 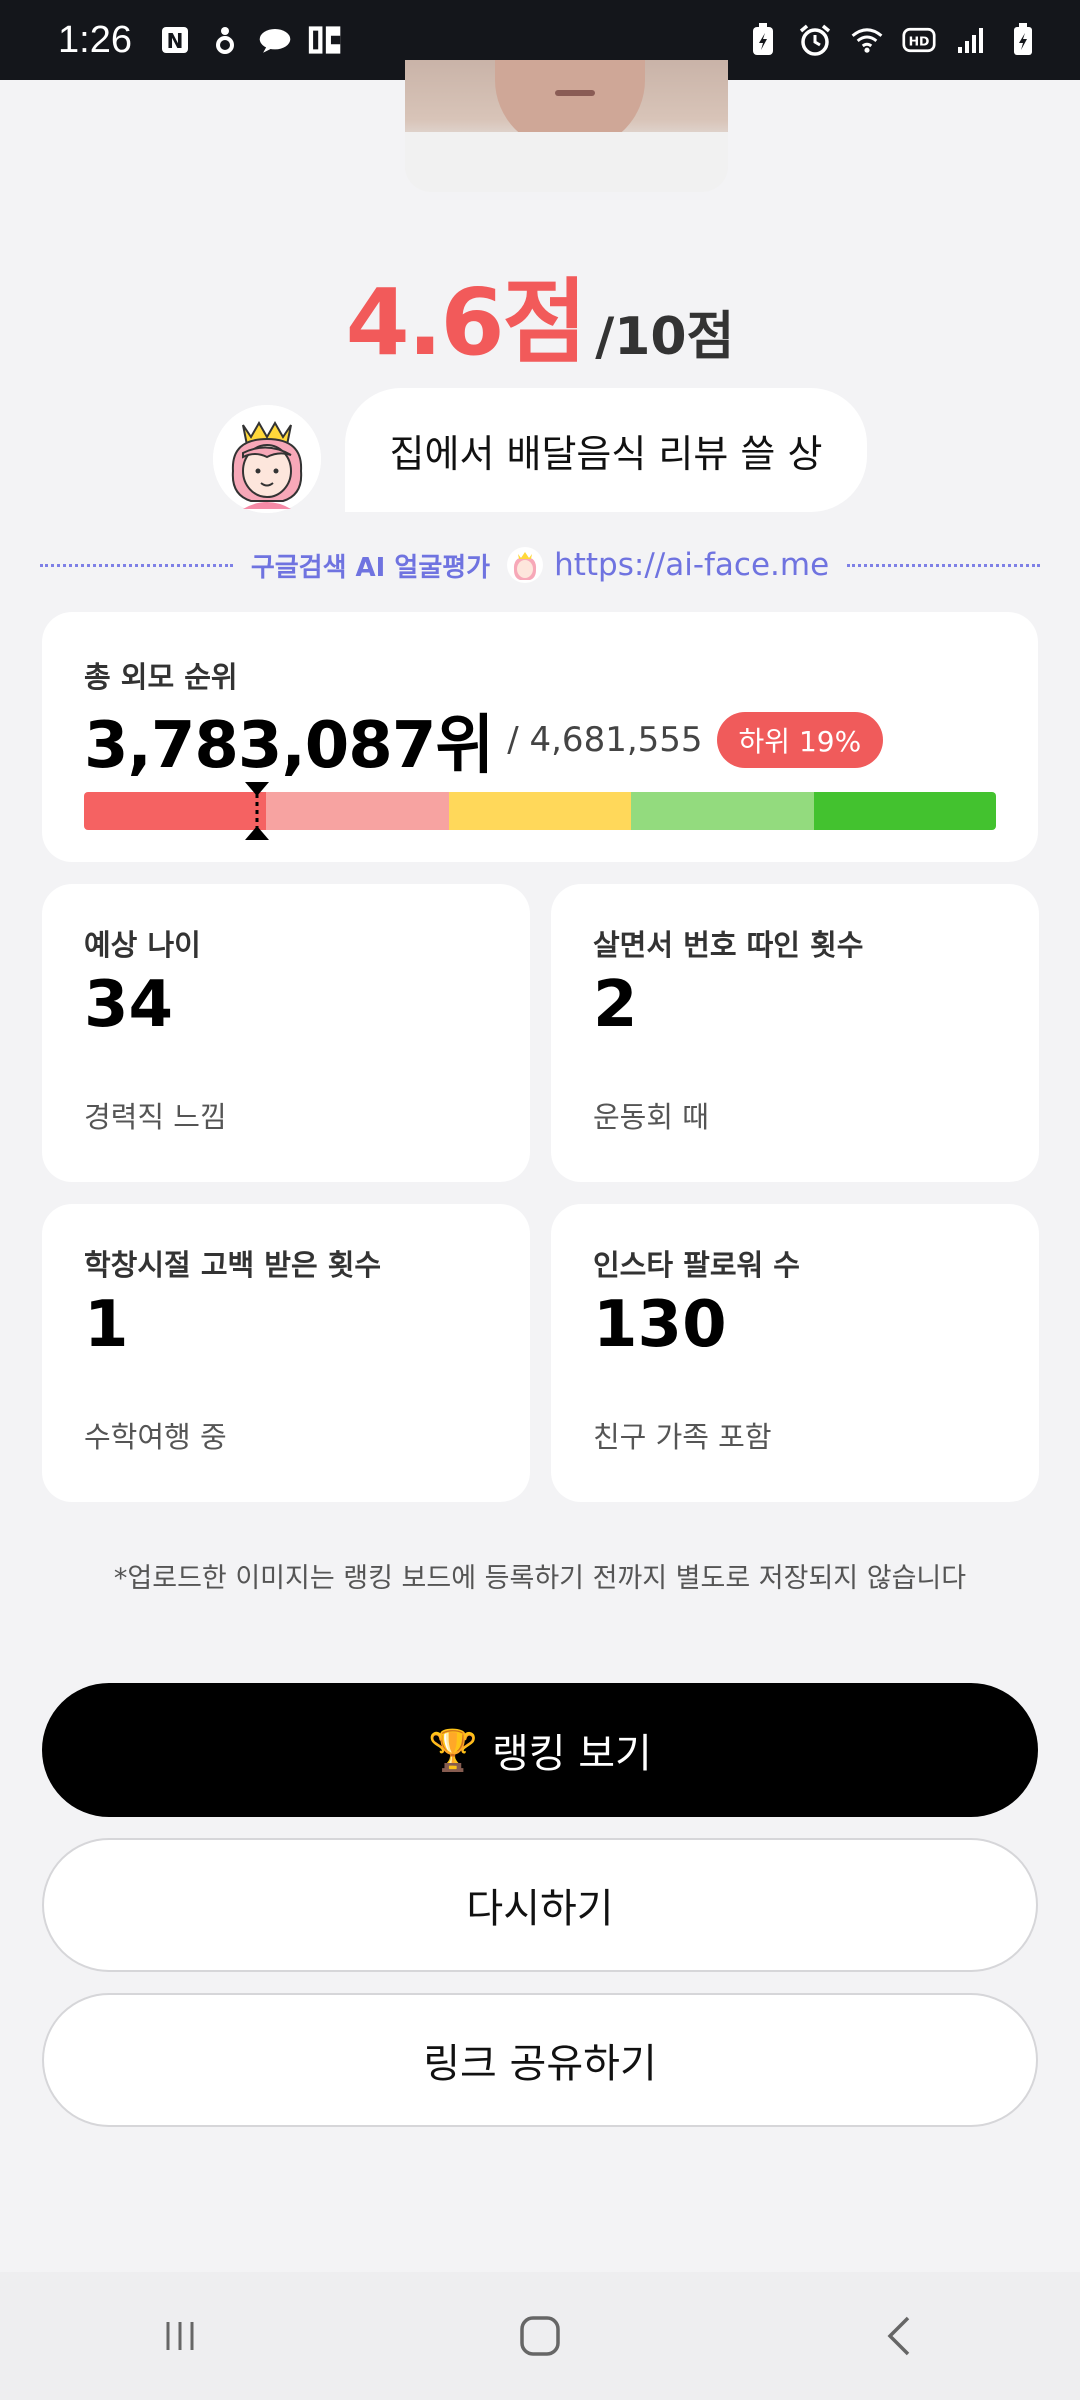 What do you see at coordinates (615, 1005) in the screenshot?
I see `stat-value: 2` at bounding box center [615, 1005].